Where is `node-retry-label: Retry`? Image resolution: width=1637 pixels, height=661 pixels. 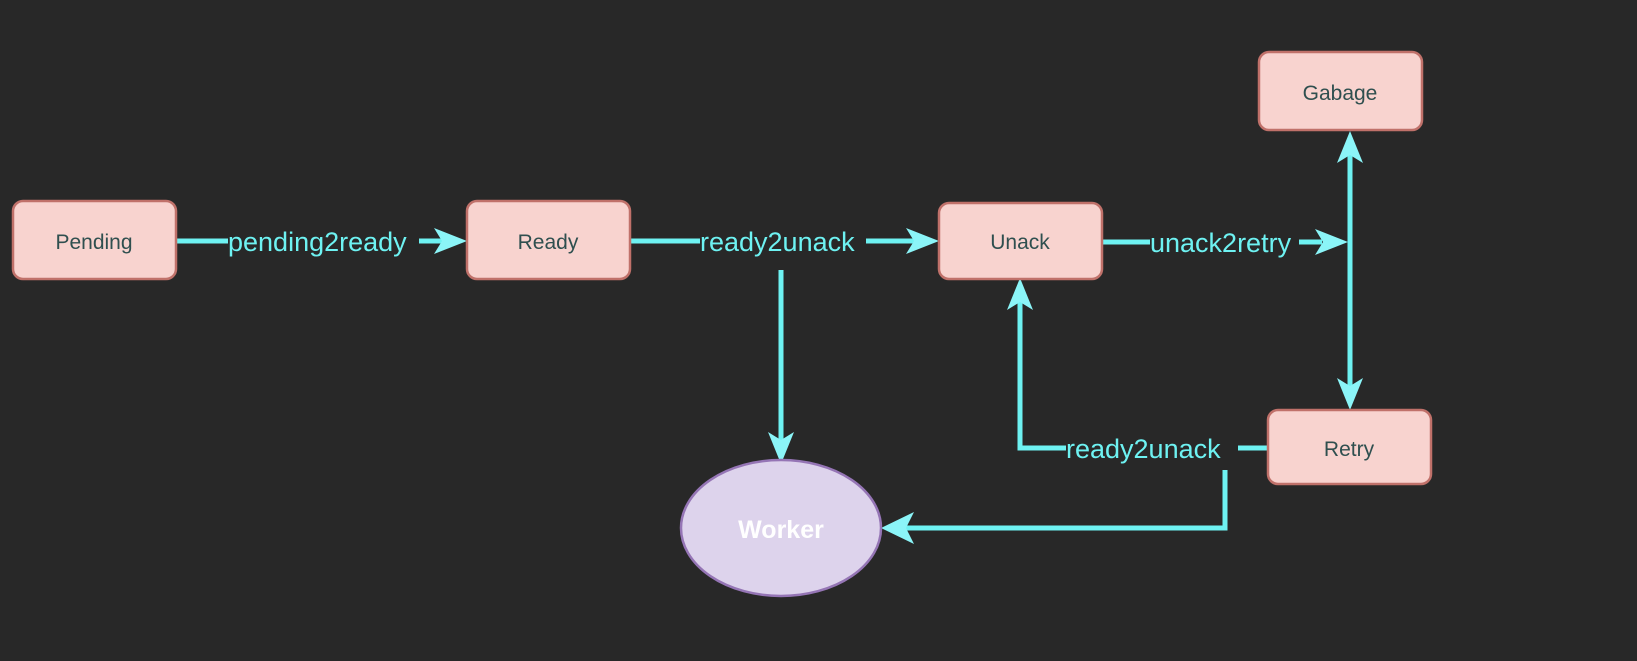
node-retry-label: Retry is located at coordinates (1349, 449).